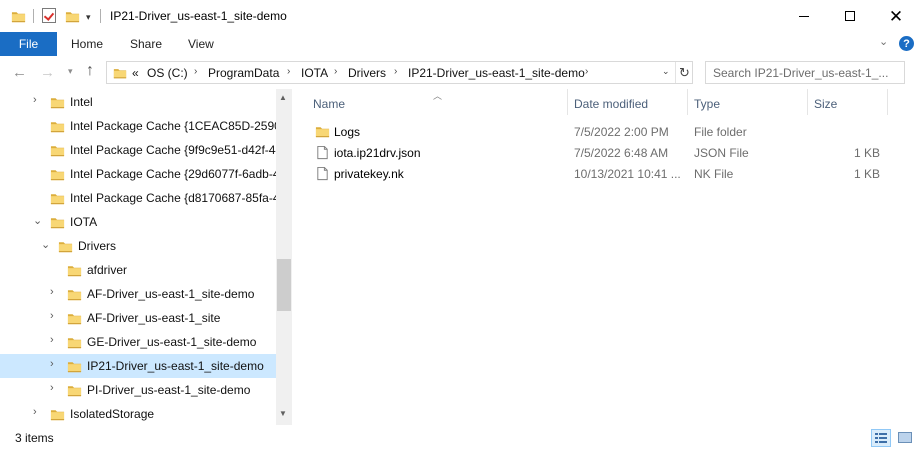 This screenshot has height=450, width=919. What do you see at coordinates (138, 102) in the screenshot?
I see `tree-item: › Intel` at bounding box center [138, 102].